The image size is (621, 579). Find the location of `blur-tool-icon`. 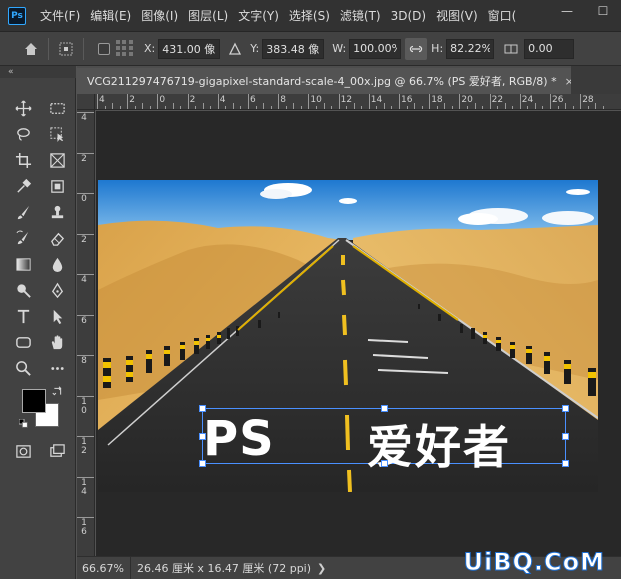

blur-tool-icon is located at coordinates (57, 264).